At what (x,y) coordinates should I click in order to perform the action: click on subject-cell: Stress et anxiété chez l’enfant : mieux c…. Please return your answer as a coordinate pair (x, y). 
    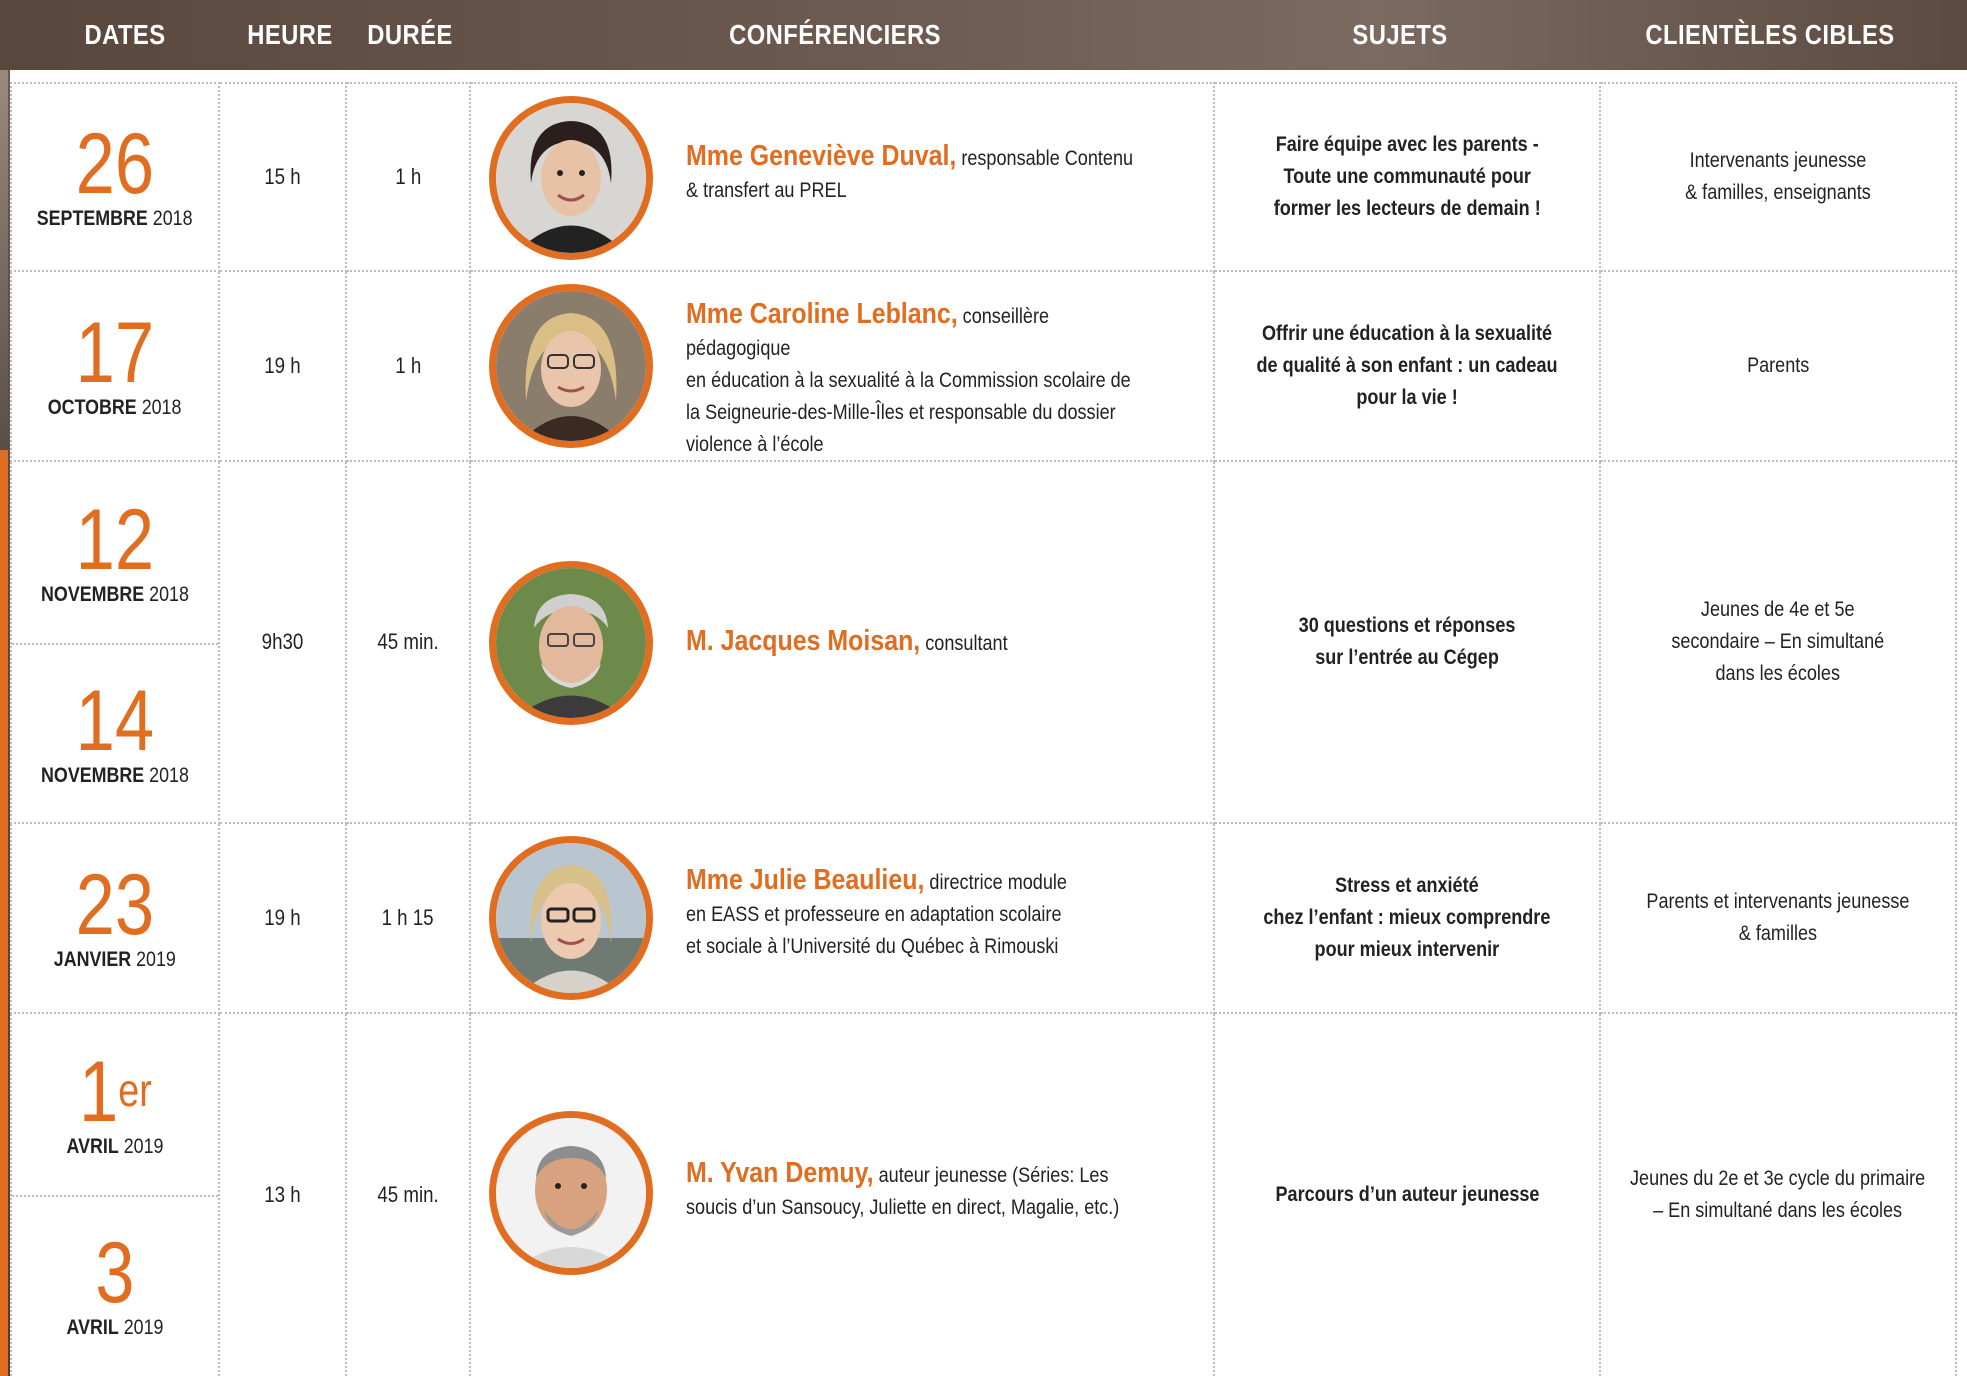
    Looking at the image, I should click on (1408, 919).